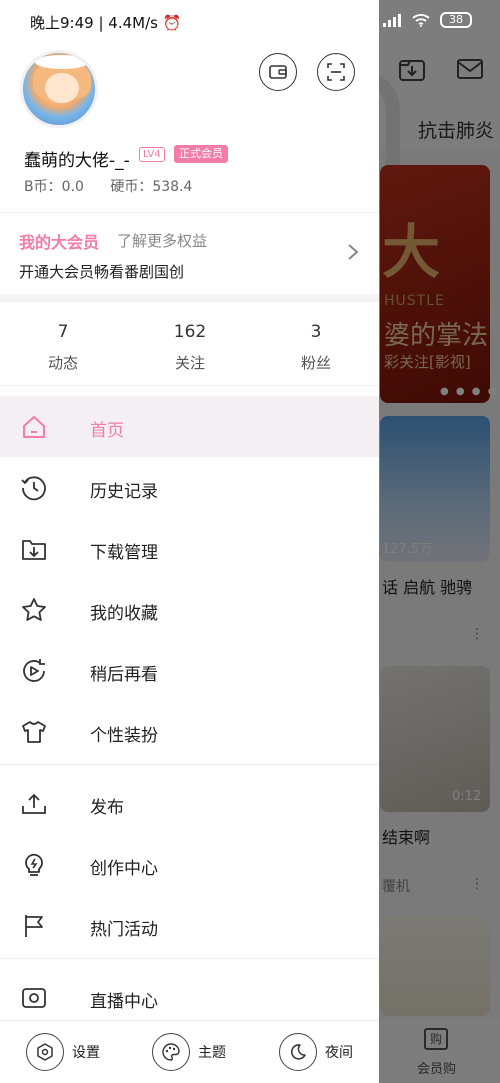 The height and width of the screenshot is (1083, 500). Describe the element at coordinates (45, 1052) in the screenshot. I see `settings-icon` at that location.